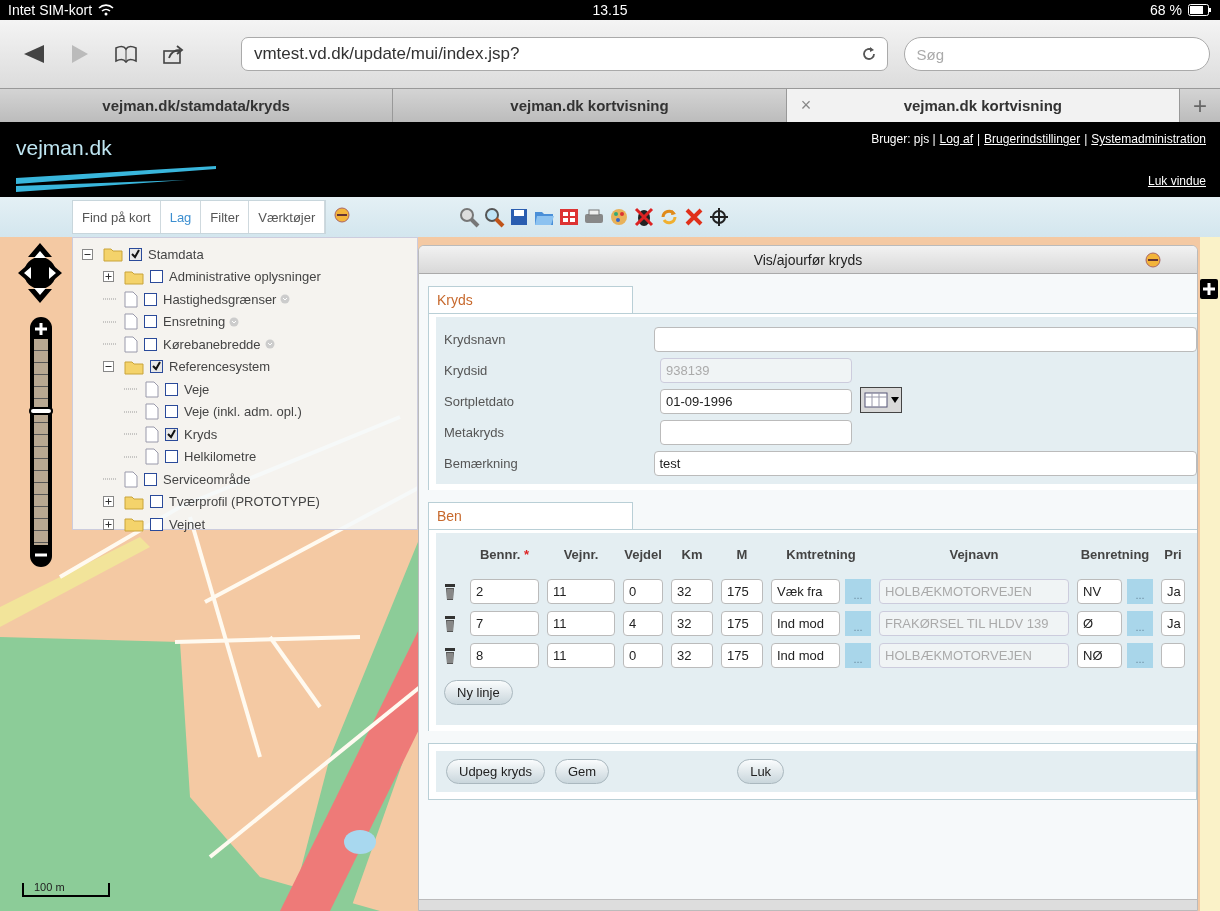  What do you see at coordinates (342, 215) in the screenshot?
I see `collapse-panel-icon` at bounding box center [342, 215].